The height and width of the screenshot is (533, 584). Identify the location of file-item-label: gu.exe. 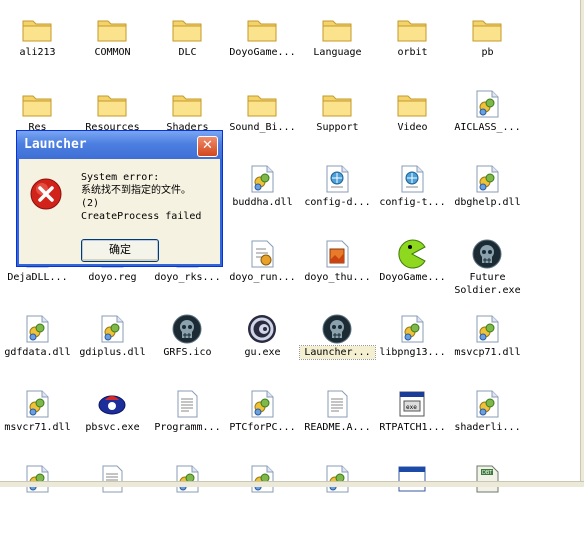
(262, 352).